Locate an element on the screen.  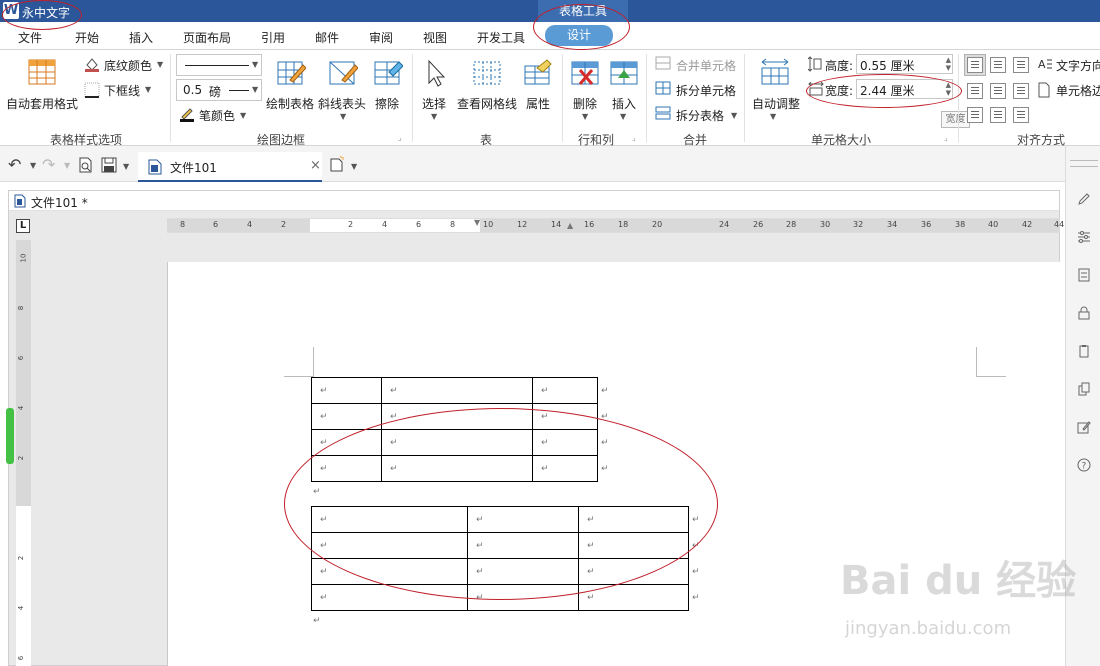
undo-icon: ↶ is located at coordinates (14, 164).